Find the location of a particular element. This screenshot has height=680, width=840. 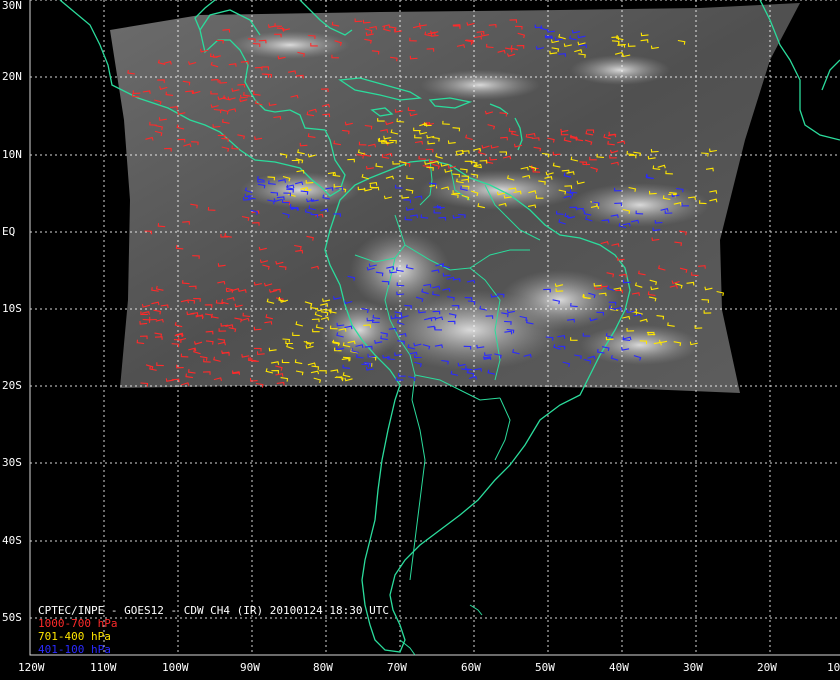

lon-label-110w: 110W is located at coordinates (103, 667).